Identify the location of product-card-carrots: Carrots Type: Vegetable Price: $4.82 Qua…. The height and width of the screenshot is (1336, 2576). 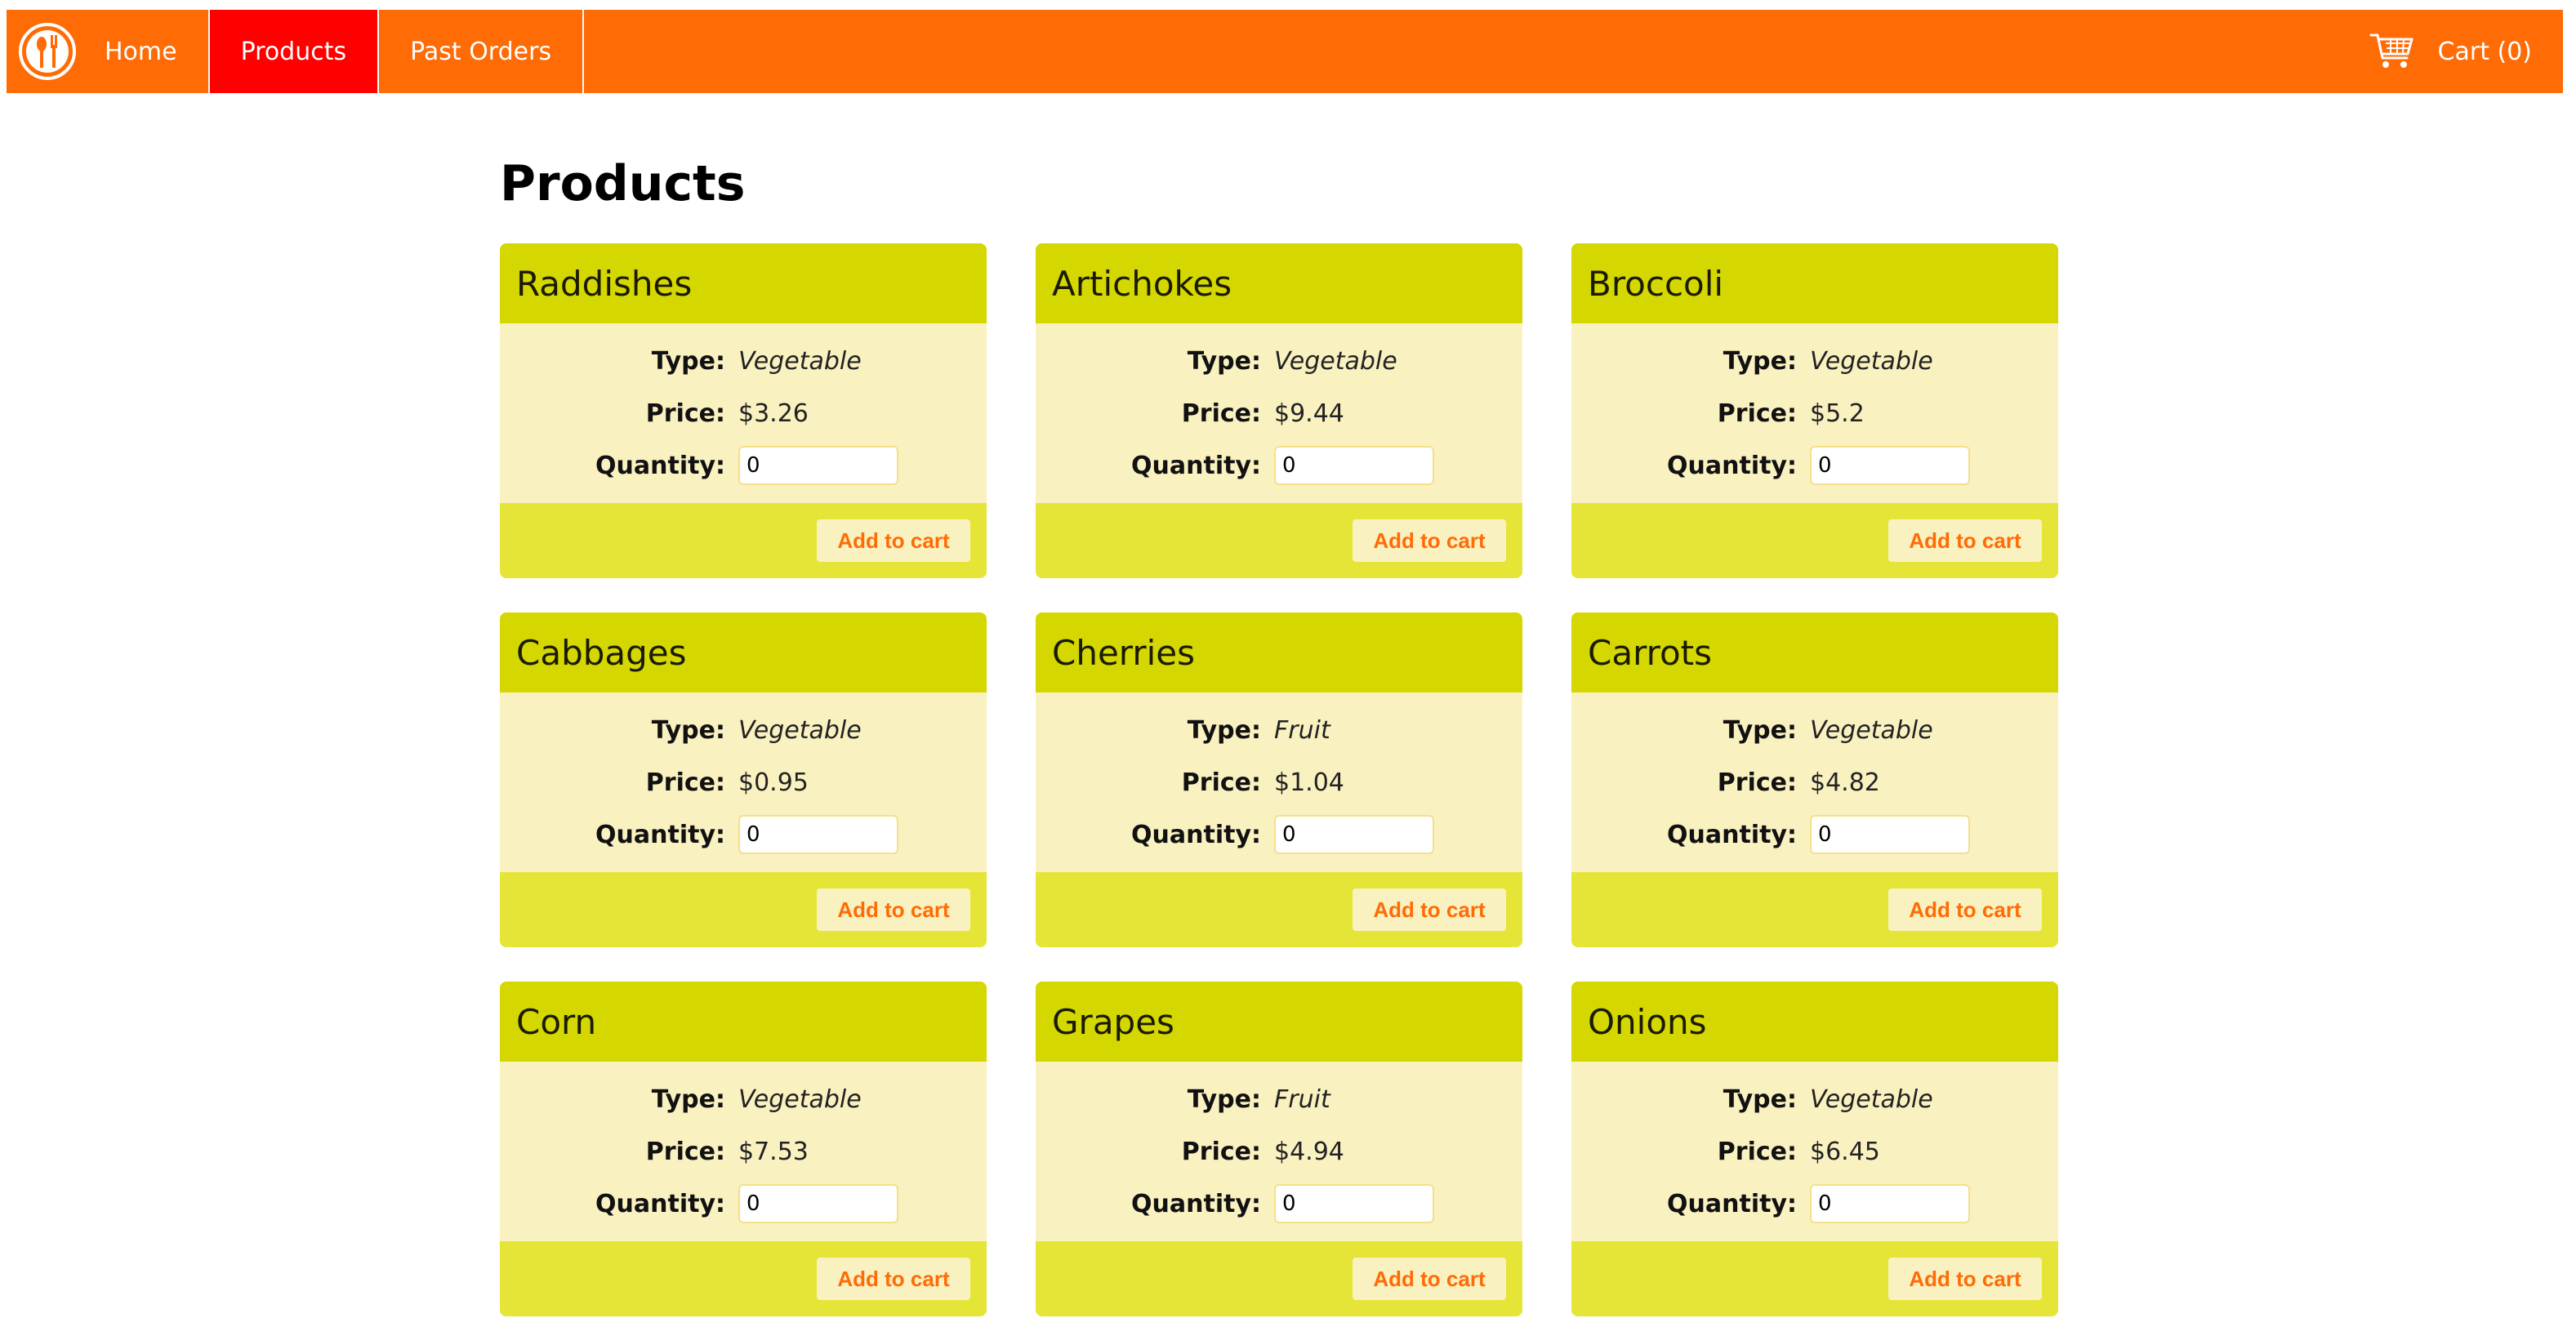
(1815, 779).